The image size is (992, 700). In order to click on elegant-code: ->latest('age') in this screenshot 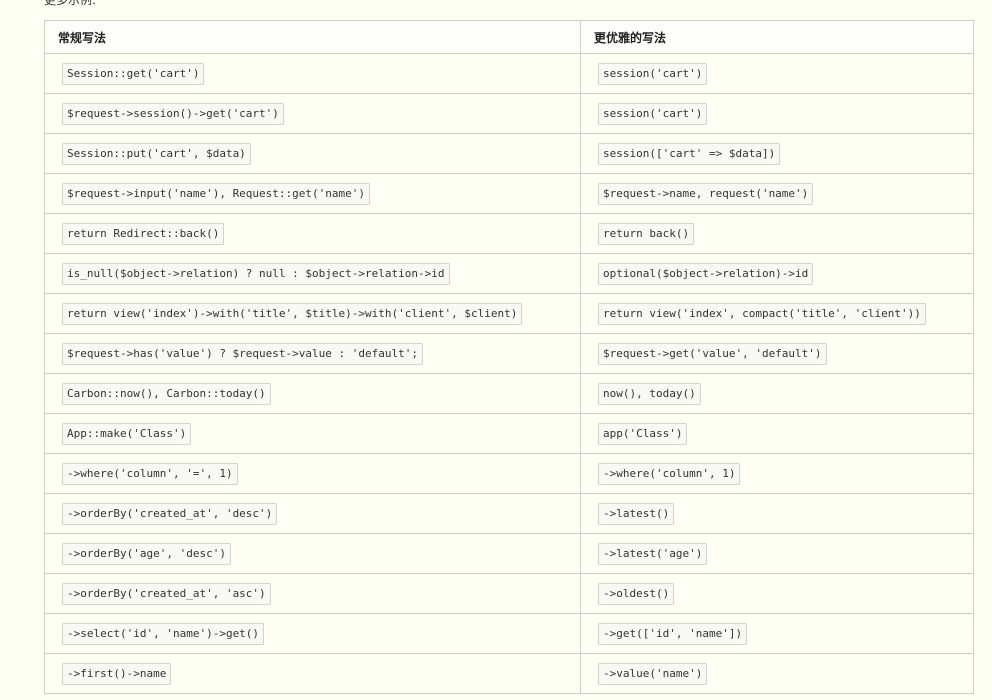, I will do `click(653, 554)`.